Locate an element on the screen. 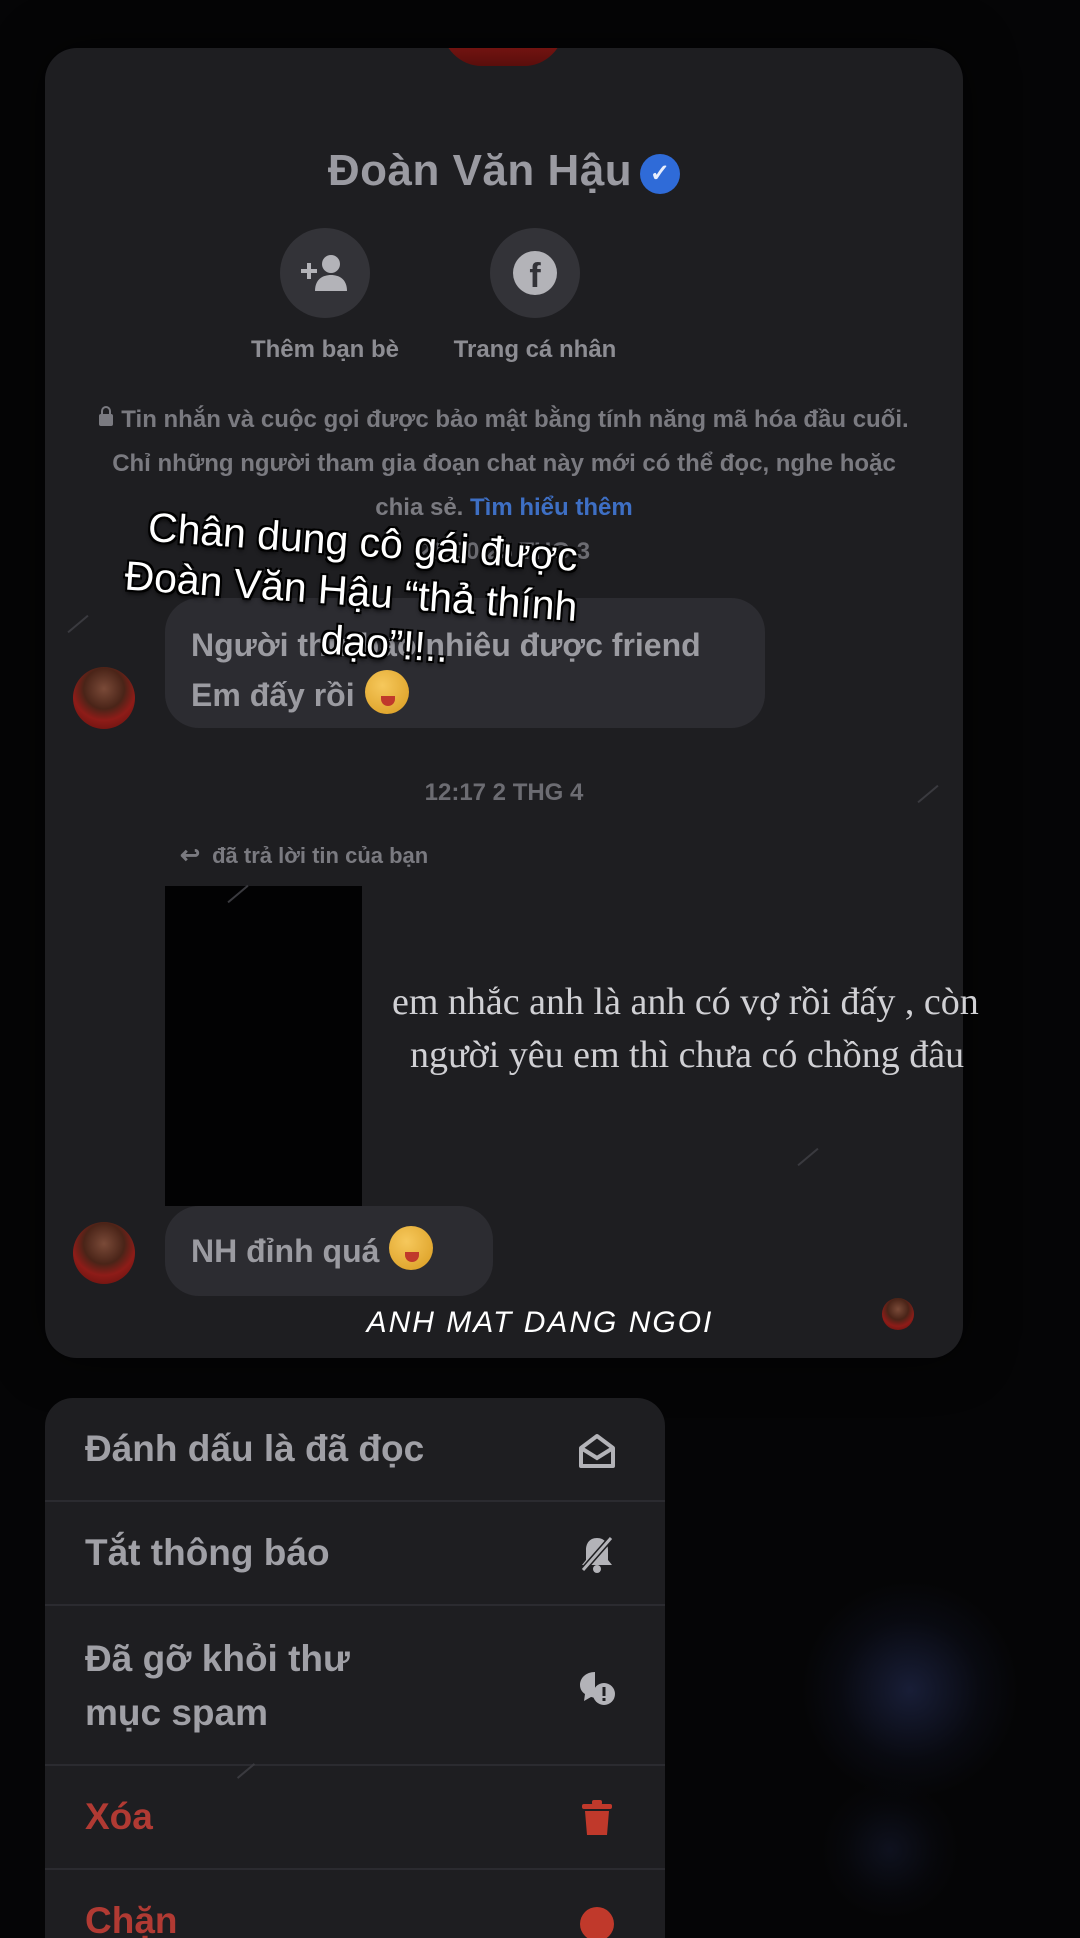  reply-arrow-icon: ↩ is located at coordinates (190, 855).